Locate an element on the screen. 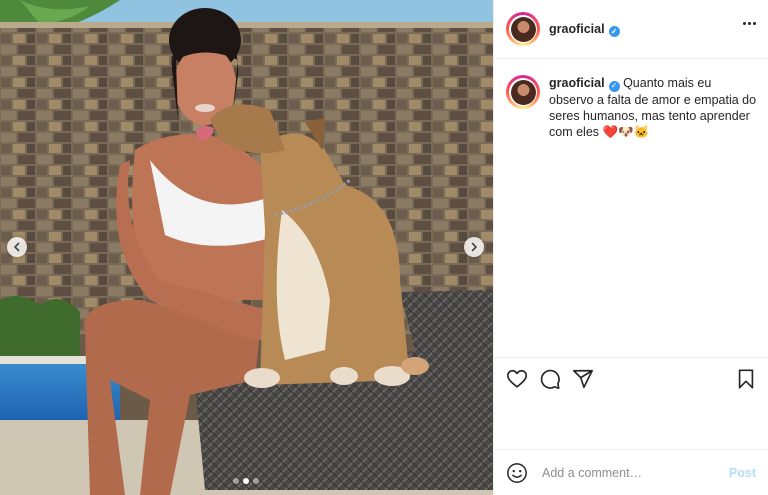 This screenshot has height=495, width=768. paper-plane-icon is located at coordinates (583, 379).